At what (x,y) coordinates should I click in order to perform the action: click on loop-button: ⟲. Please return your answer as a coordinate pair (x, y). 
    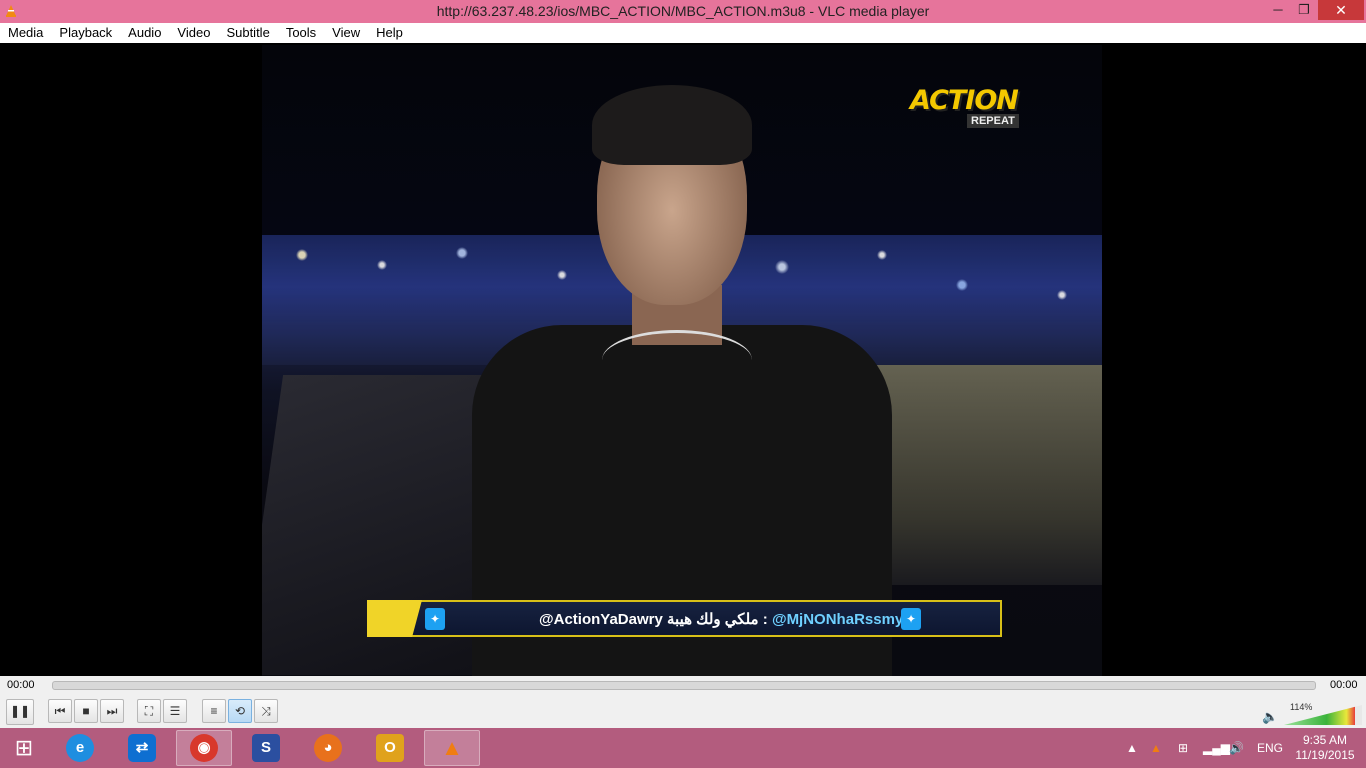
    Looking at the image, I should click on (240, 711).